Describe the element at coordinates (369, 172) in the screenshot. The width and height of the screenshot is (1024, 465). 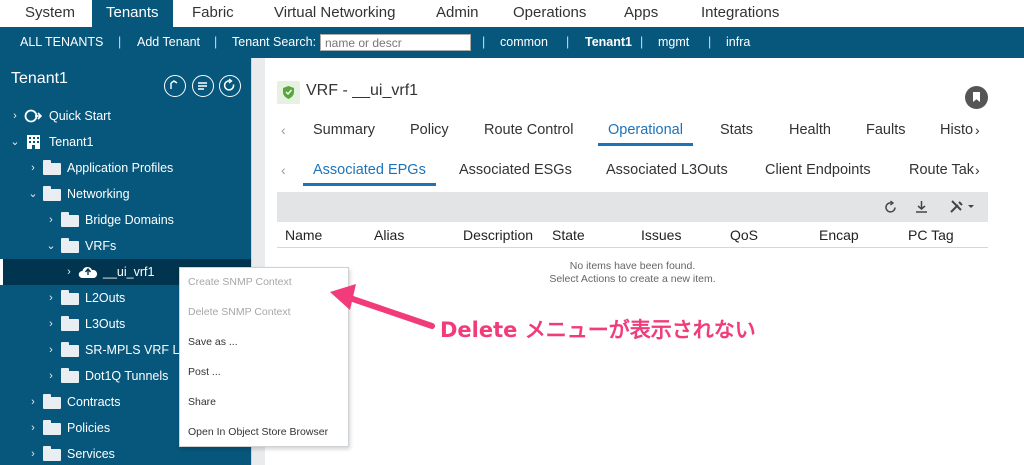
I see `subtab-associated-epgs: Associated EPGs` at that location.